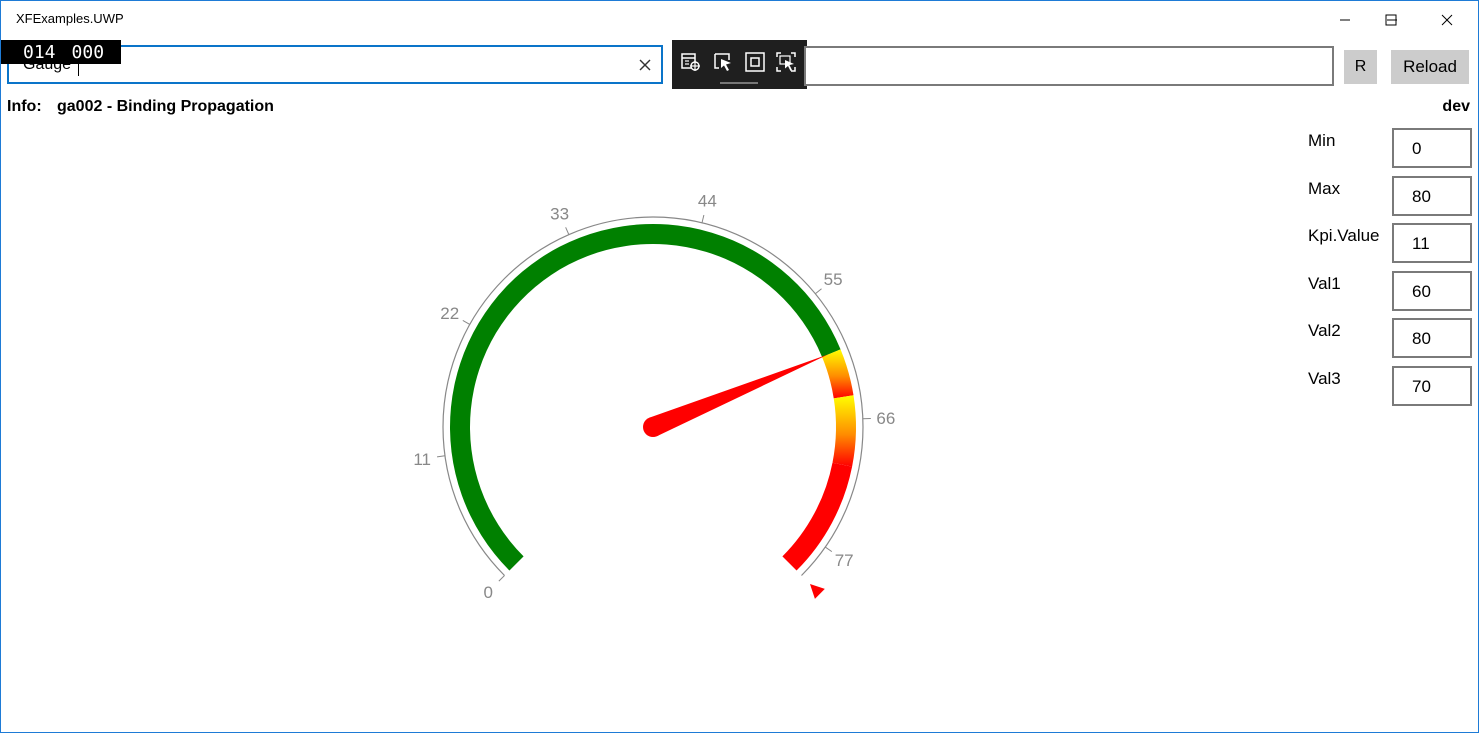 Image resolution: width=1479 pixels, height=733 pixels. Describe the element at coordinates (844, 560) in the screenshot. I see `gauge-tick-label: 77` at that location.